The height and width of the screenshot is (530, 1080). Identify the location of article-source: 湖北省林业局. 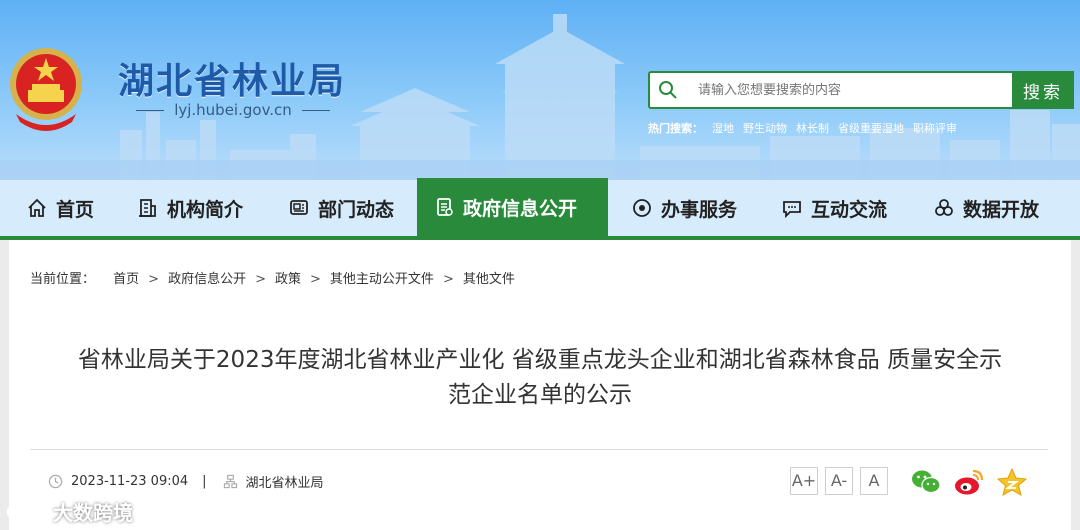
(284, 483).